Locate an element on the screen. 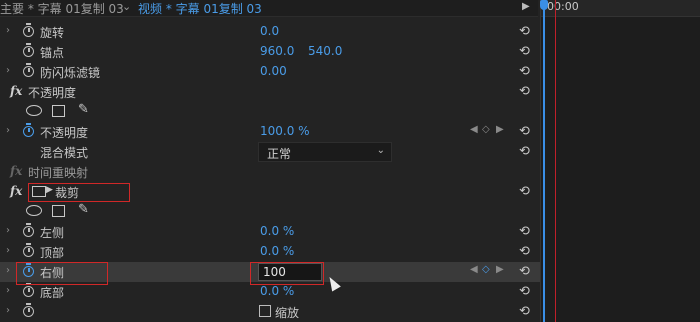  property-label: 左侧 is located at coordinates (52, 233).